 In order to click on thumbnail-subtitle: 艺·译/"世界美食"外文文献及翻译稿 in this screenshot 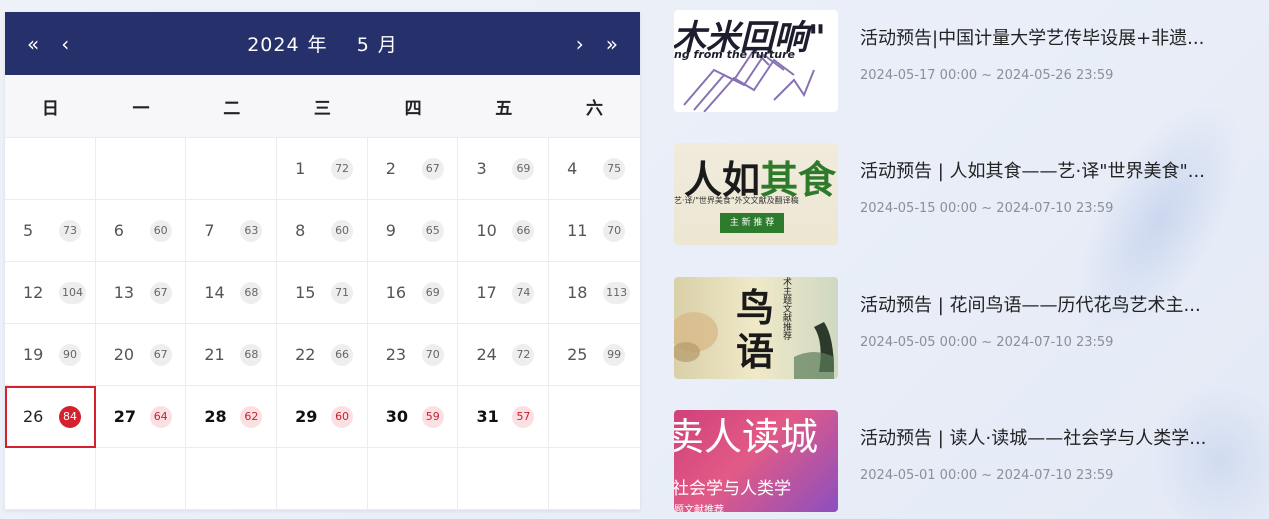, I will do `click(736, 200)`.